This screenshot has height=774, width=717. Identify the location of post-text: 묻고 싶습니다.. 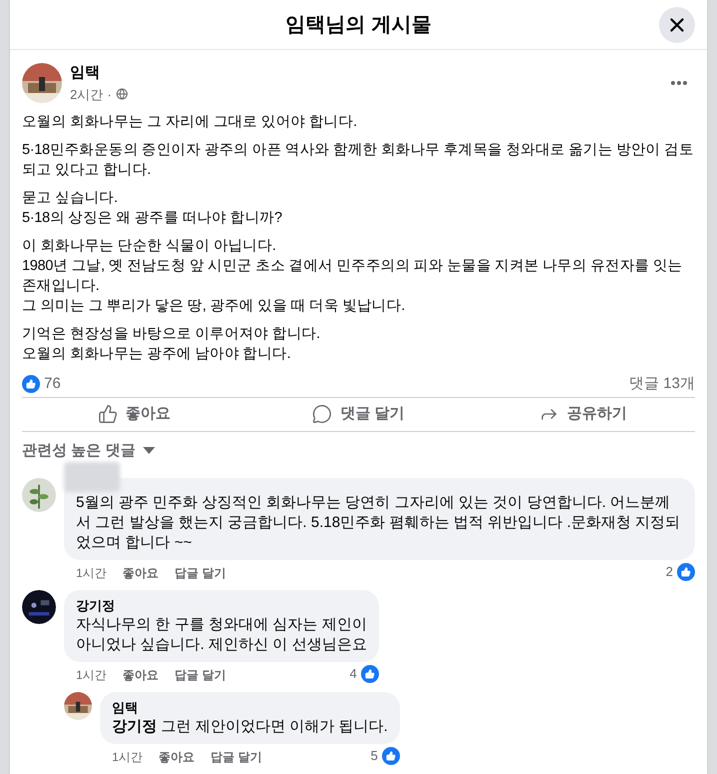
(70, 198).